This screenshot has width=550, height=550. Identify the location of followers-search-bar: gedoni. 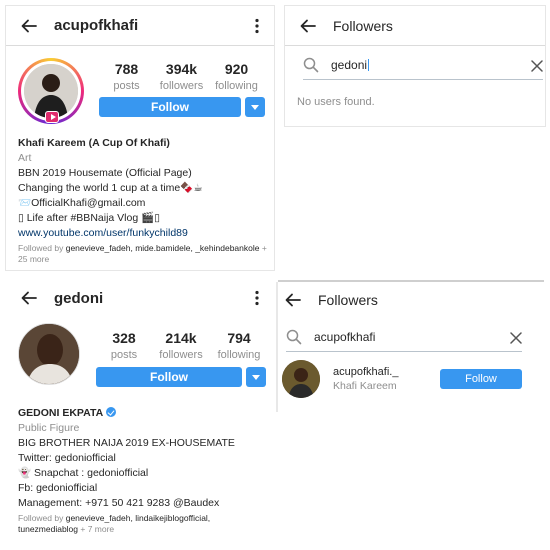
(423, 65).